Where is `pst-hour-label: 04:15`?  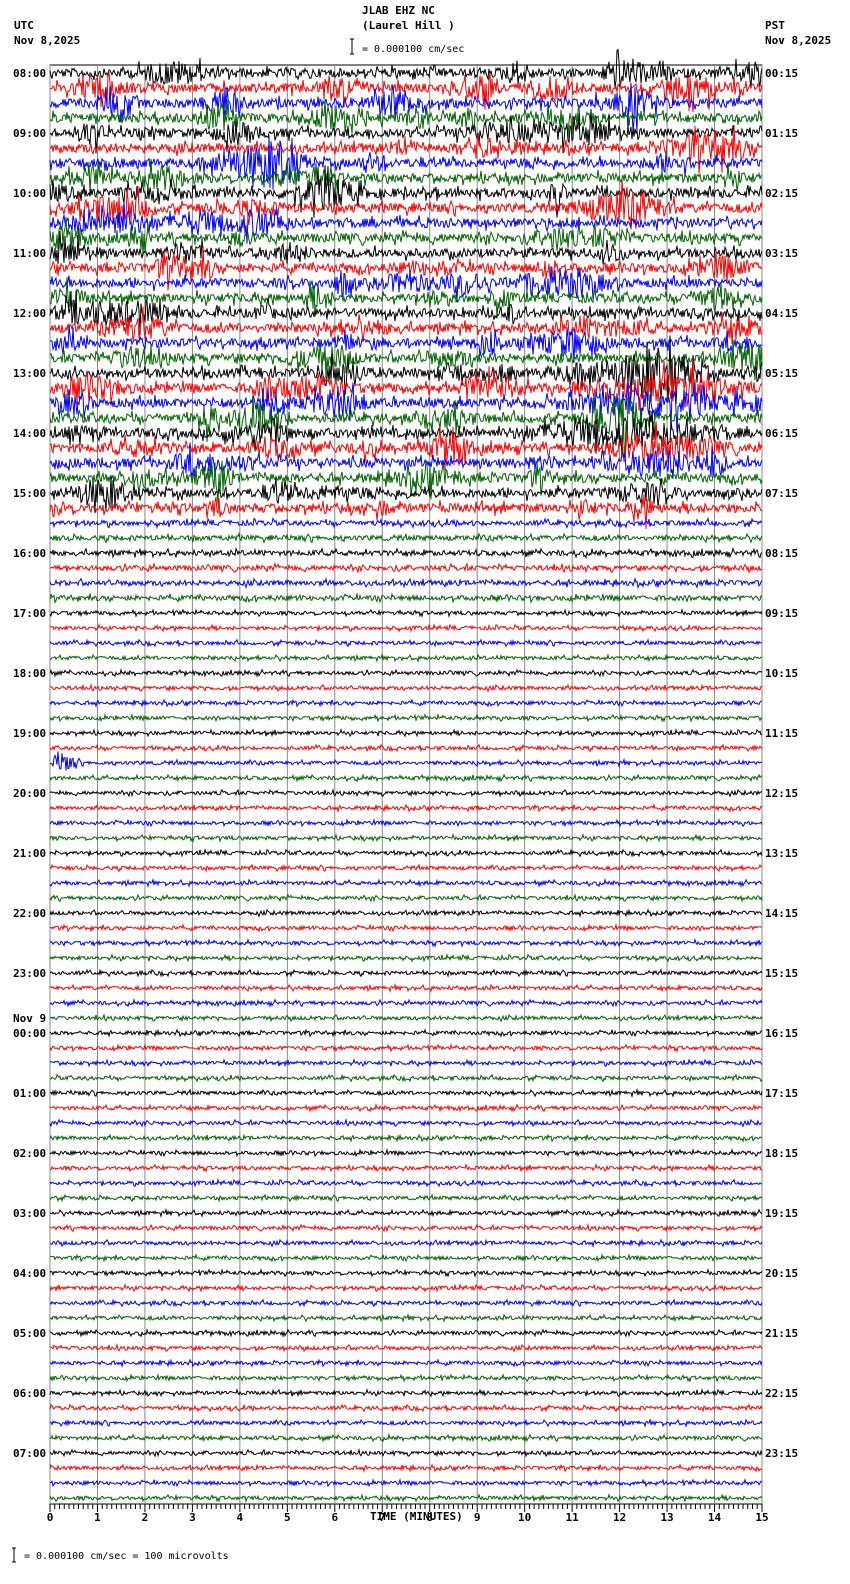 pst-hour-label: 04:15 is located at coordinates (781, 313).